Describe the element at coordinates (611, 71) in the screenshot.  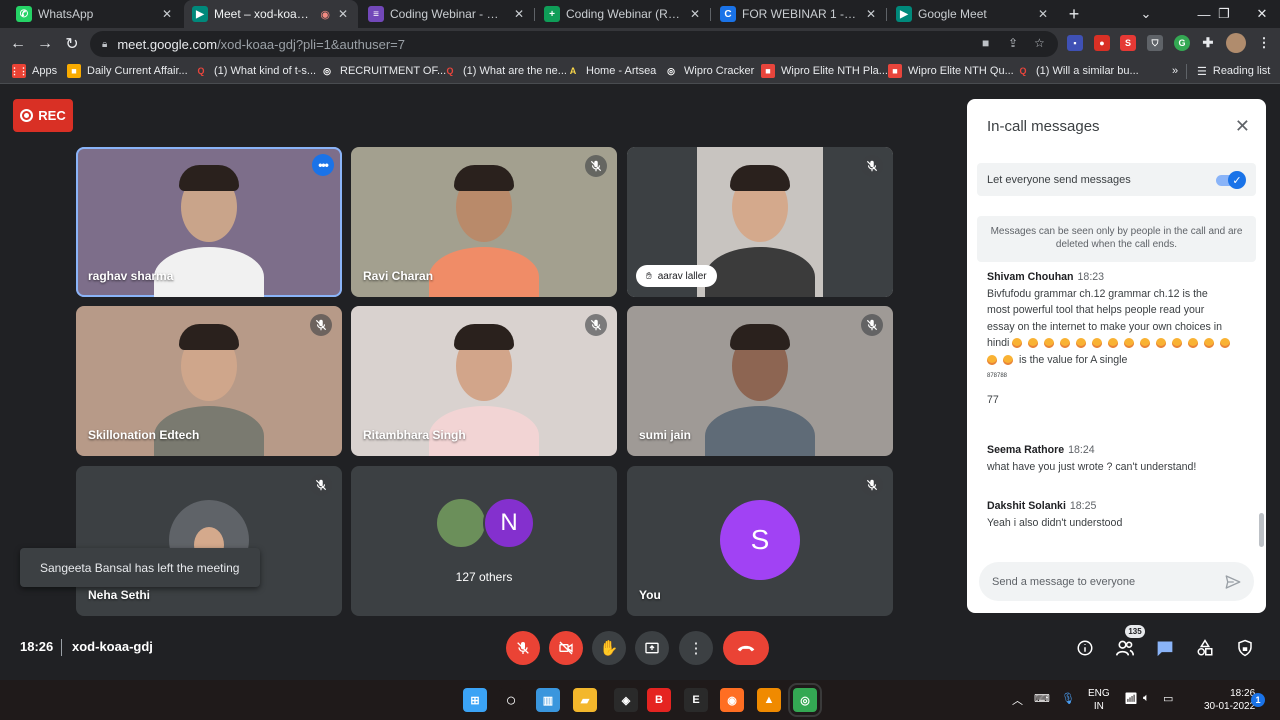
I see `bookmark-item: A Home - Artsea` at that location.